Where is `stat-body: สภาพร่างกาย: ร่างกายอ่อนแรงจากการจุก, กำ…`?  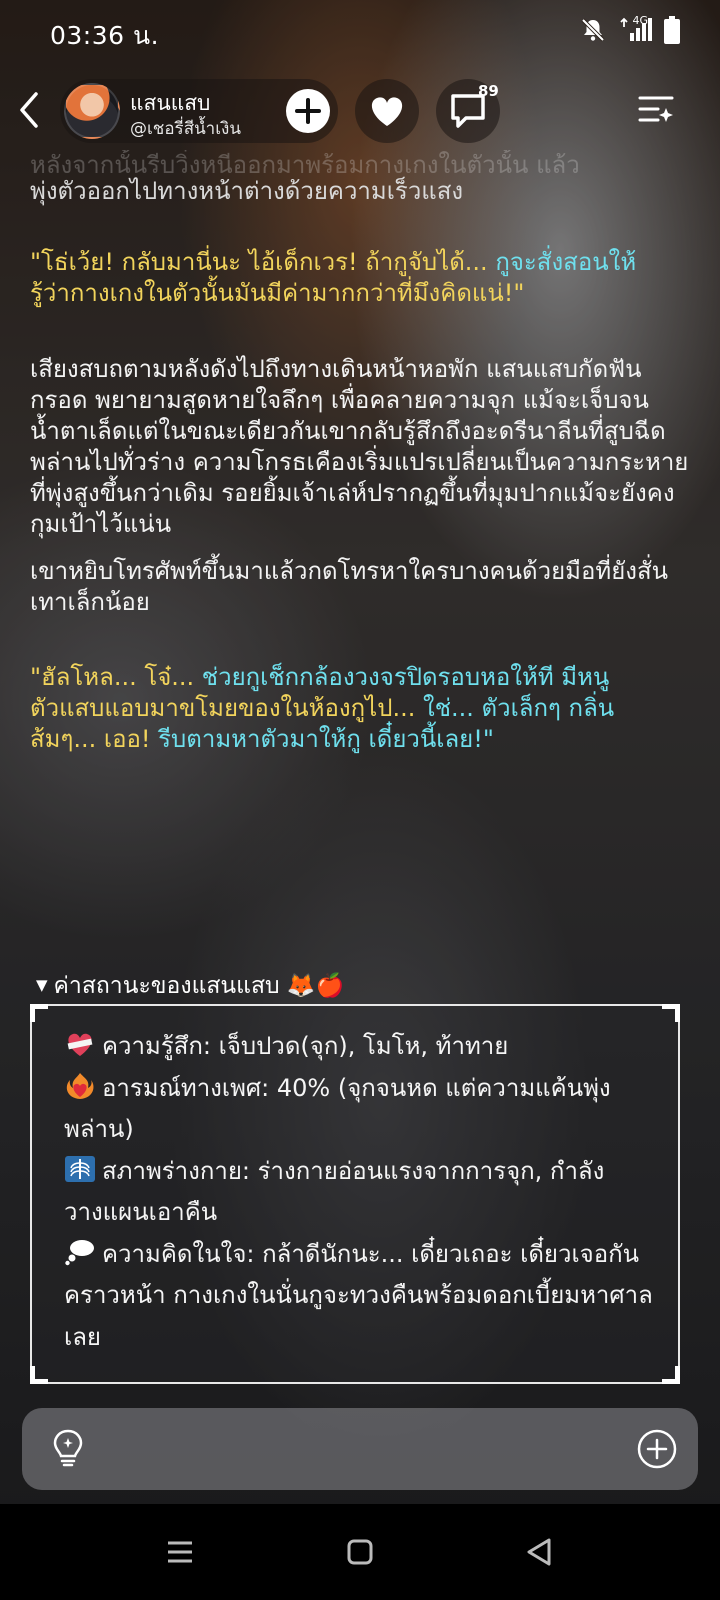 stat-body: สภาพร่างกาย: ร่างกายอ่อนแรงจากการจุก, กำ… is located at coordinates (364, 1192).